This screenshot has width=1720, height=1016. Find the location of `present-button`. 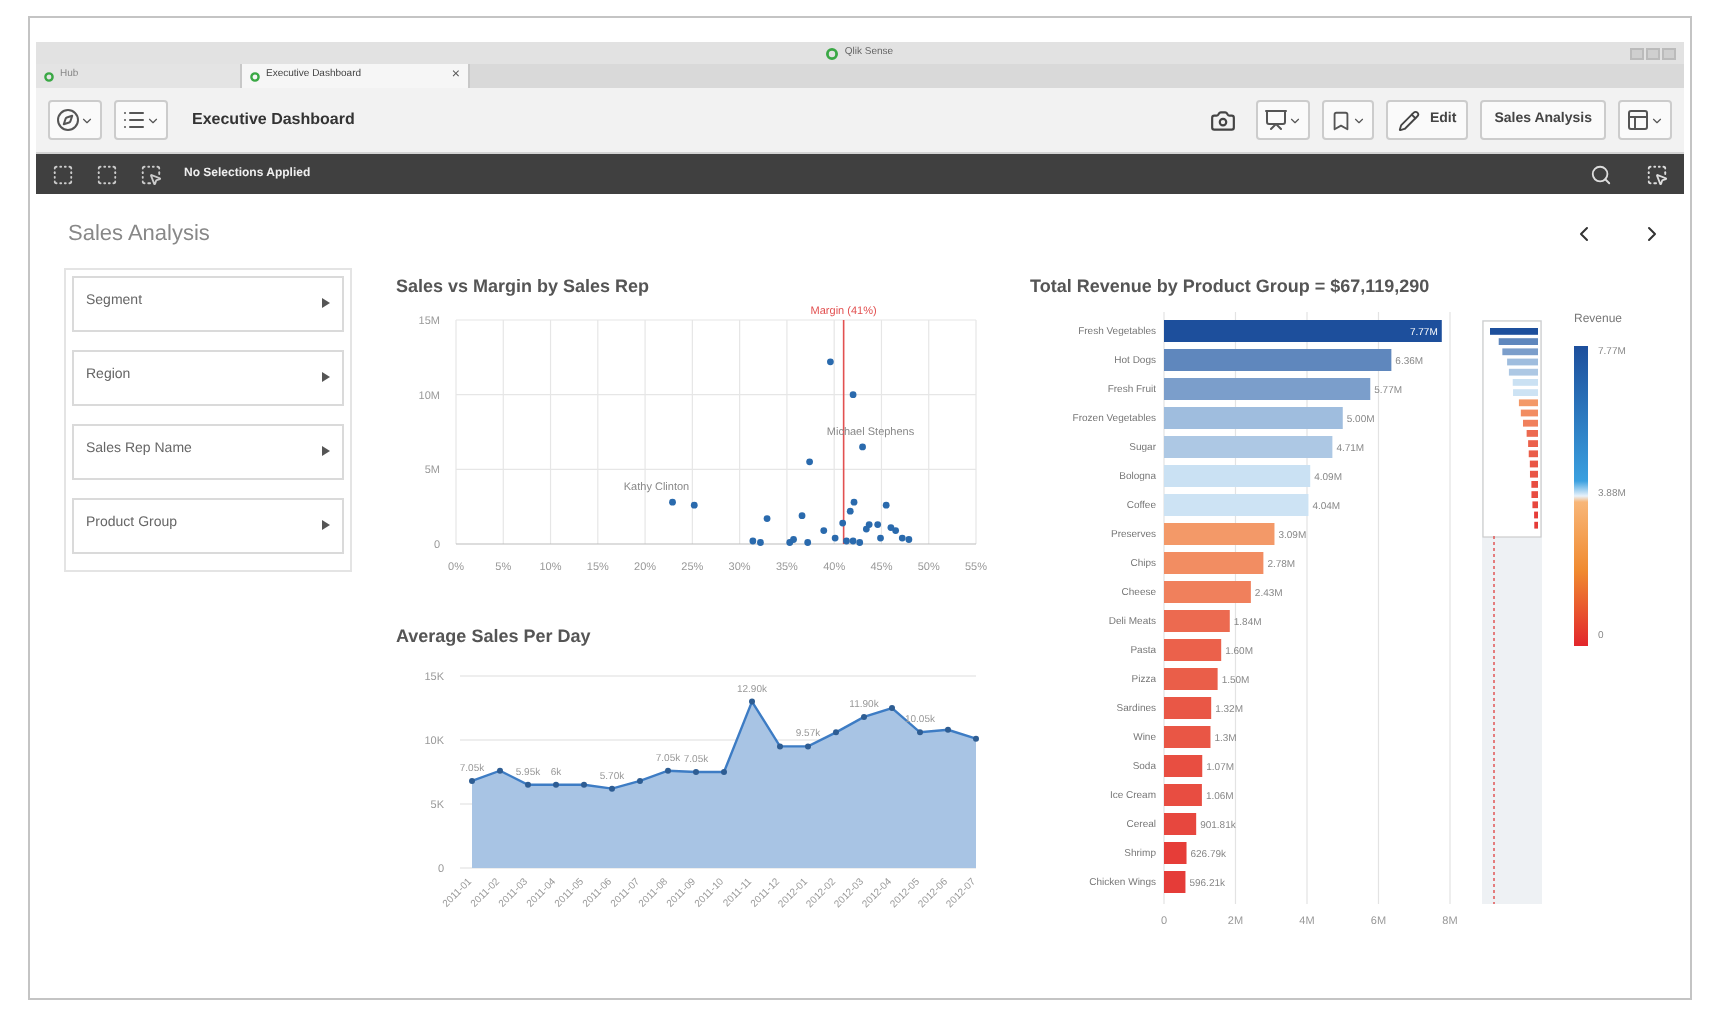

present-button is located at coordinates (1282, 120).